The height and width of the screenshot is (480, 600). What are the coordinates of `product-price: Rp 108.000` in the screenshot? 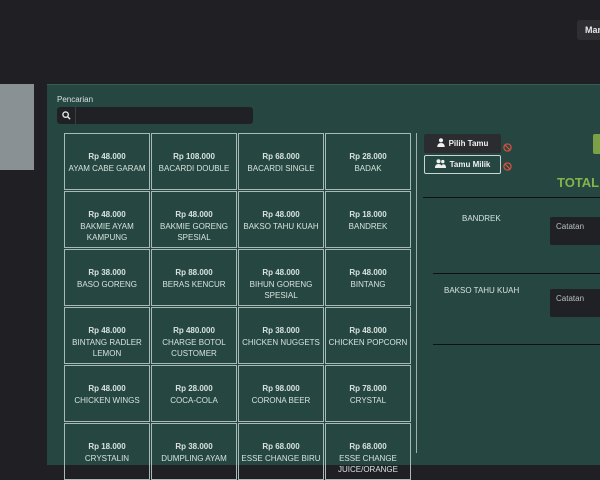 It's located at (194, 156).